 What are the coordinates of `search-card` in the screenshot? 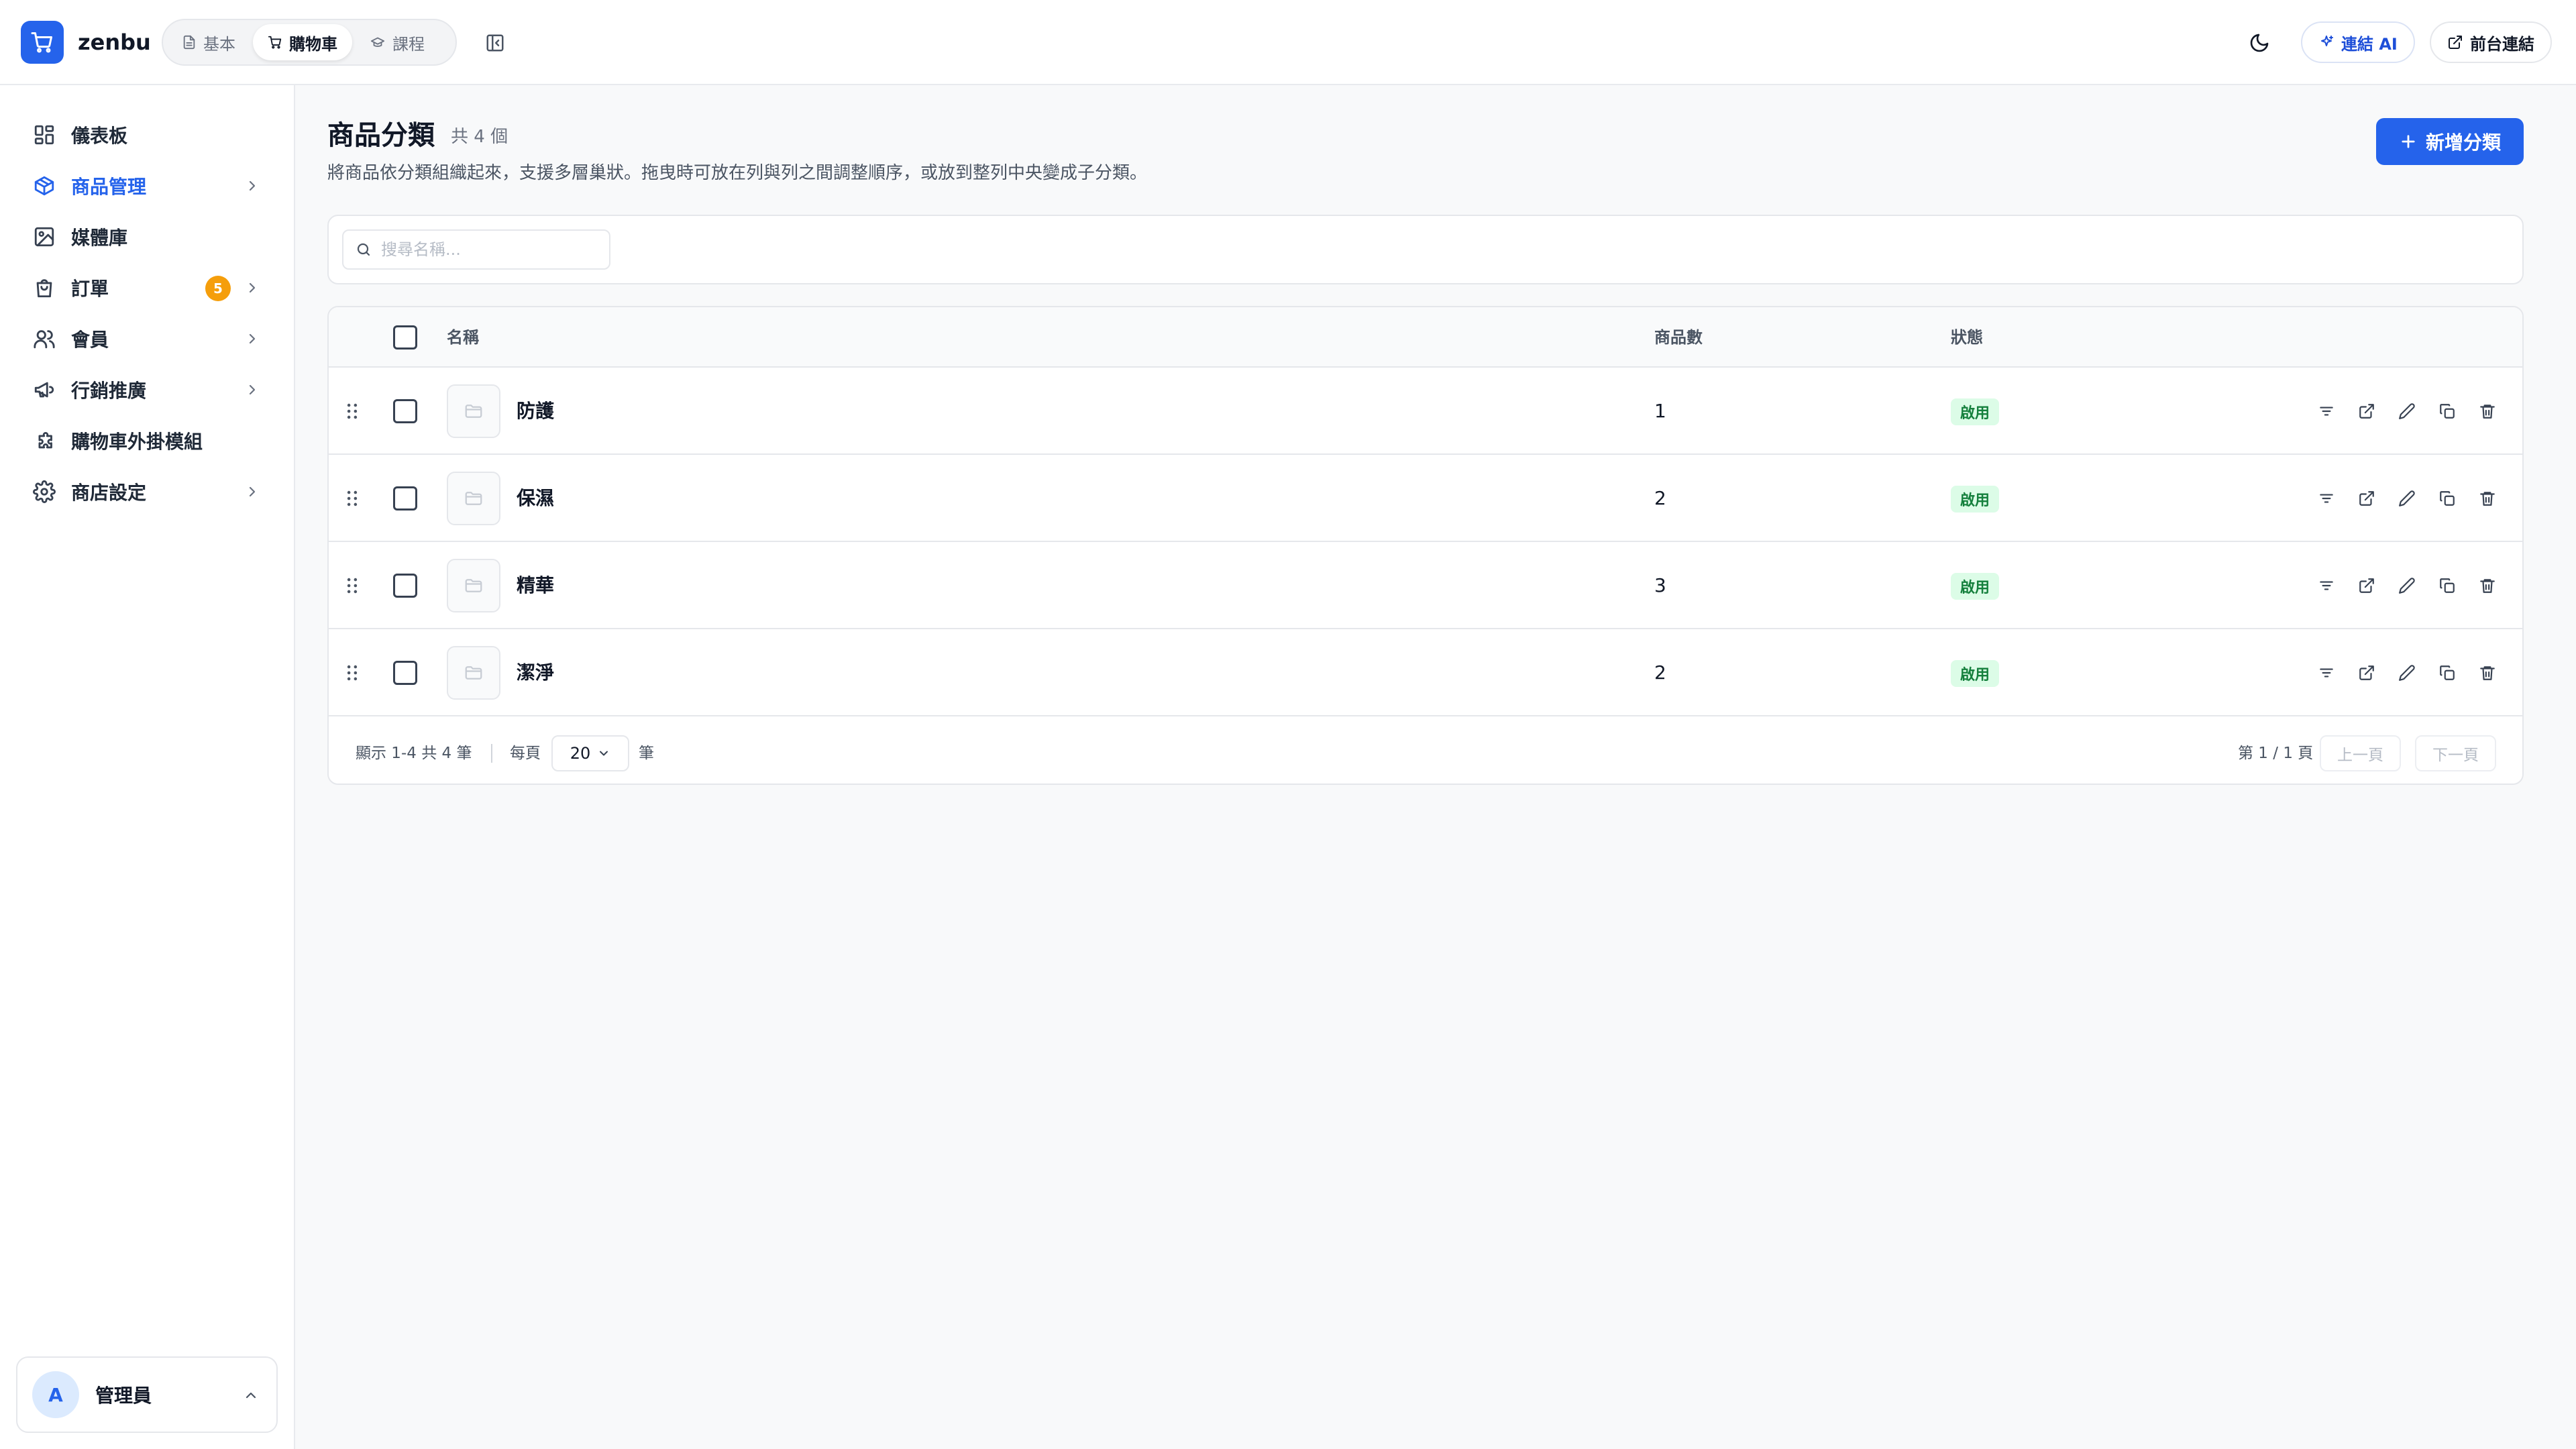 It's located at (1425, 249).